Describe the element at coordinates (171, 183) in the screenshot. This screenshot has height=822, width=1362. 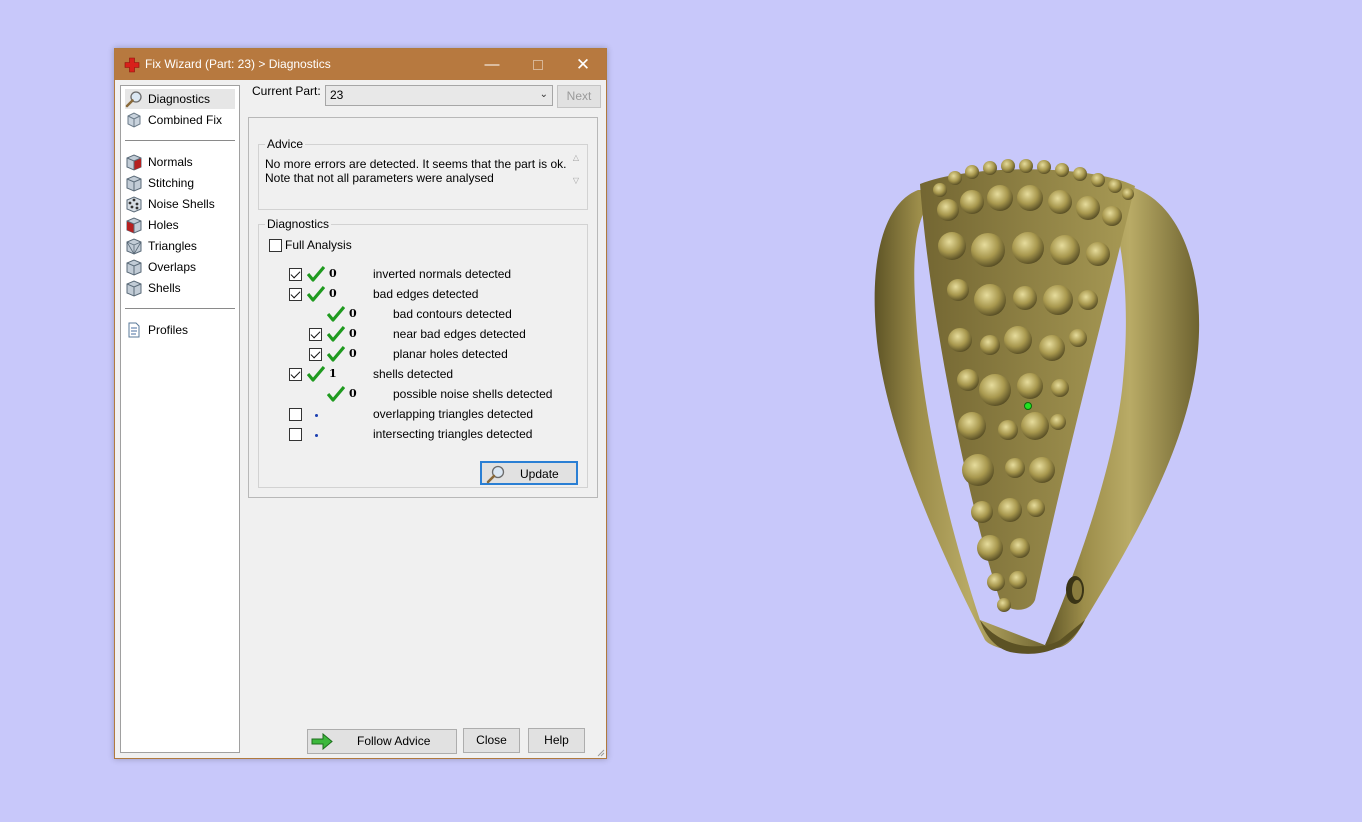
I see `nav-label: Stitching` at that location.